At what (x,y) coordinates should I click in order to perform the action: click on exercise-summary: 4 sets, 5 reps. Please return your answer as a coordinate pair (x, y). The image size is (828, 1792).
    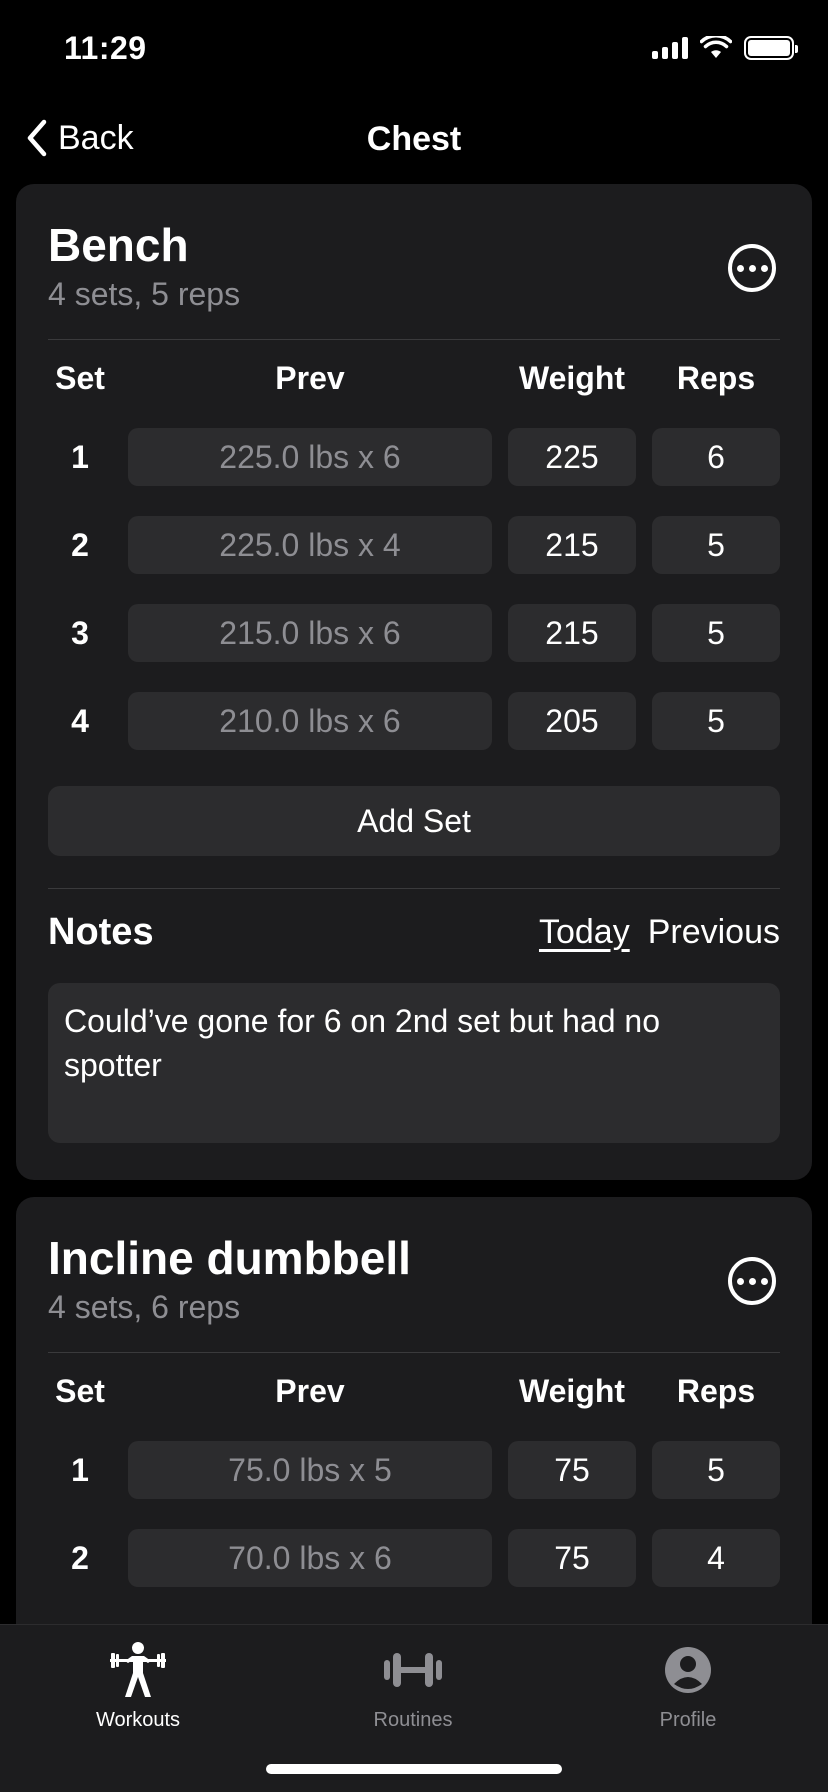
    Looking at the image, I should click on (144, 294).